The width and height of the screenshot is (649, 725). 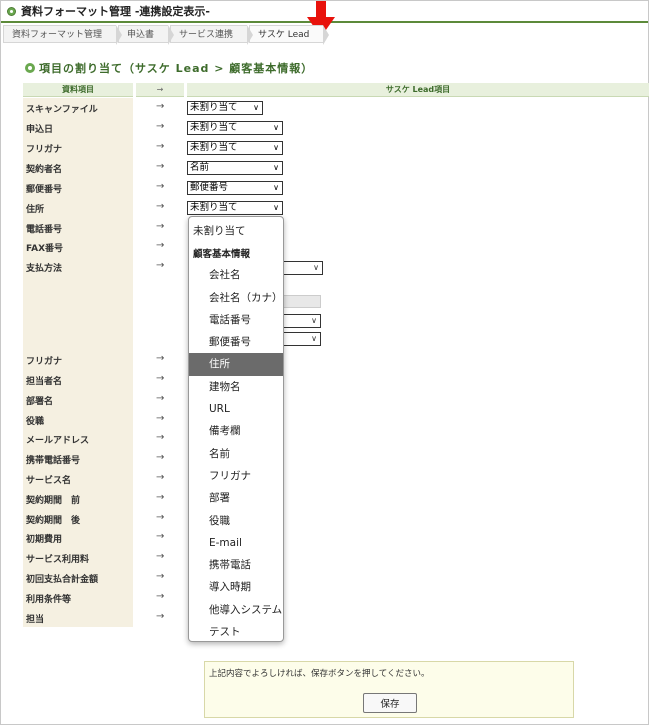 What do you see at coordinates (236, 521) in the screenshot?
I see `dropdown-option: 役職` at bounding box center [236, 521].